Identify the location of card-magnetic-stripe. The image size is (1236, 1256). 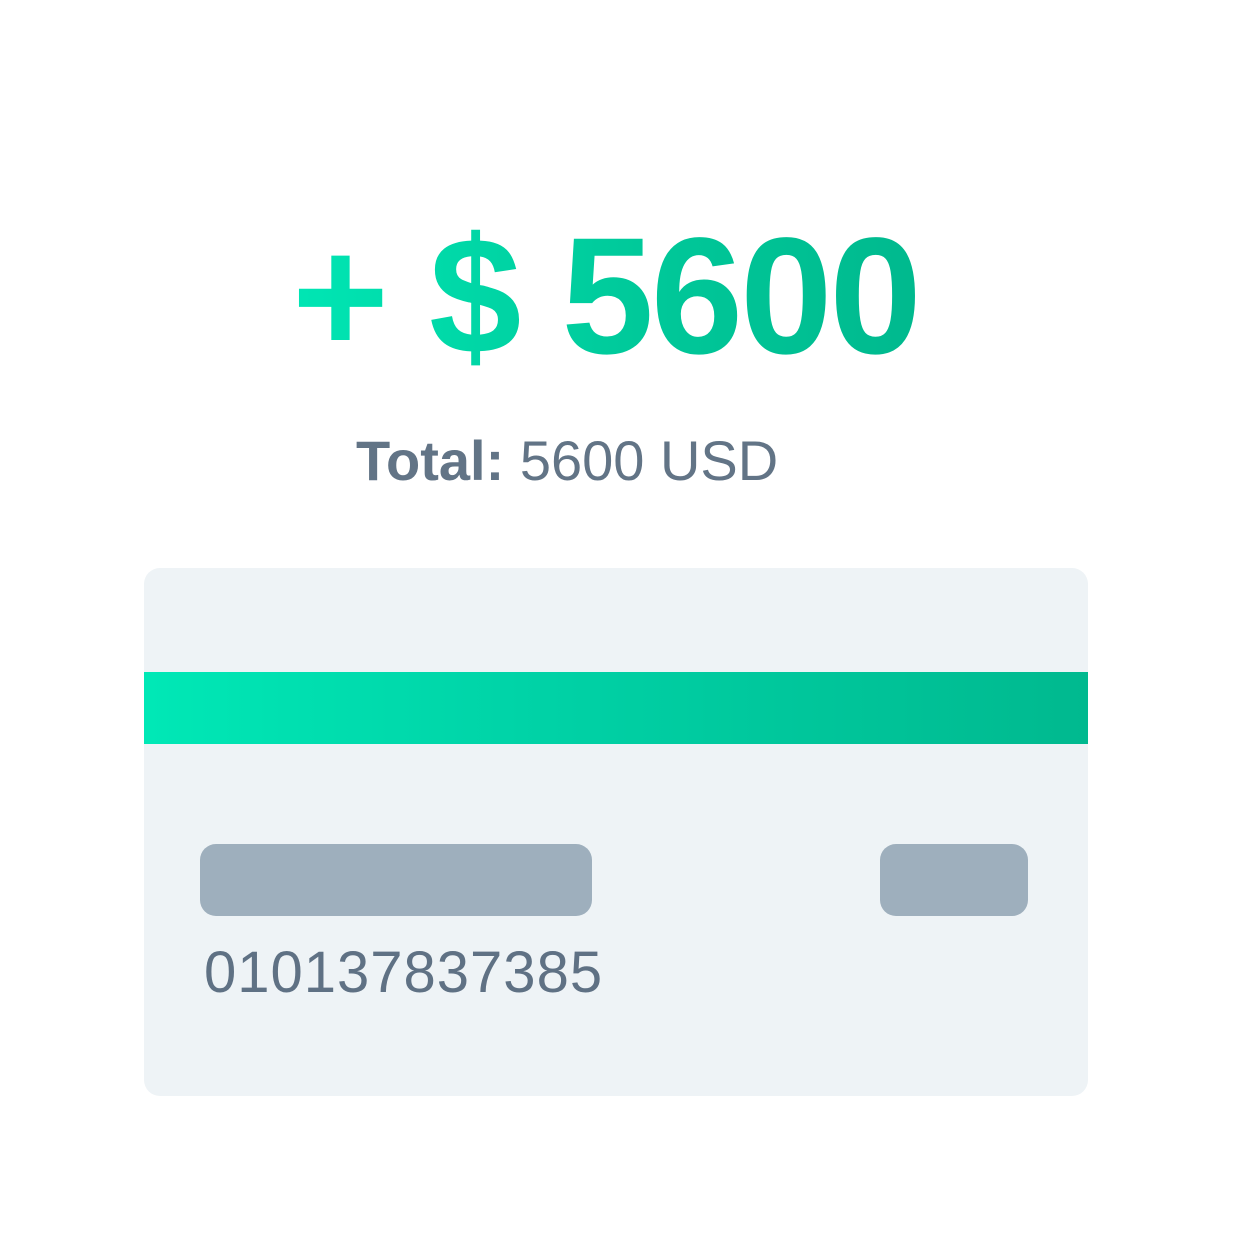
(616, 708).